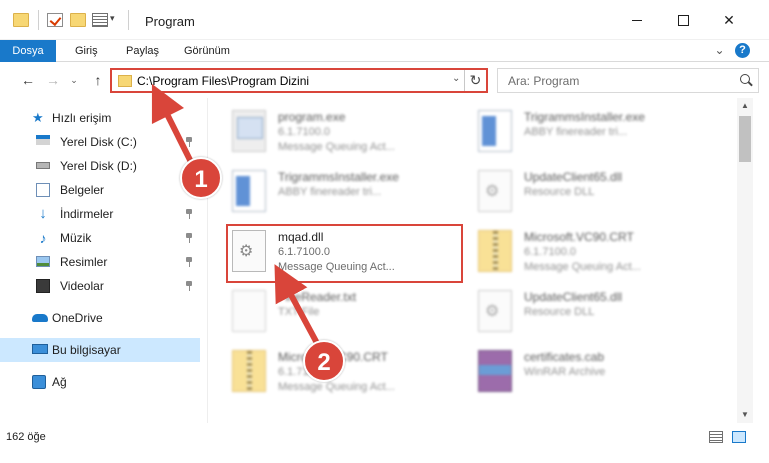 This screenshot has height=463, width=769. I want to click on scroll-thumb, so click(745, 139).